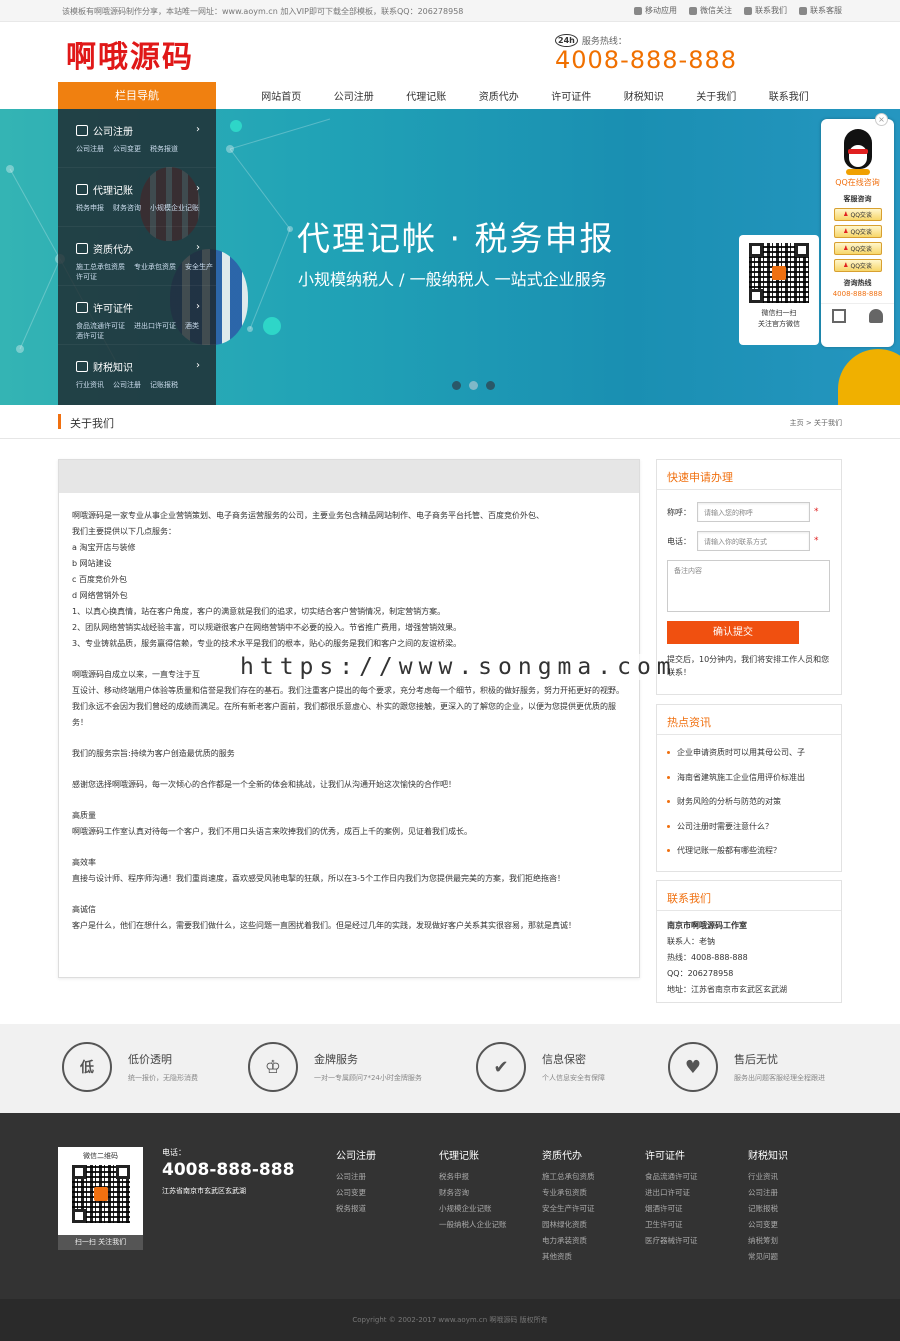  What do you see at coordinates (749, 896) in the screenshot?
I see `contact-title: 联系我们` at bounding box center [749, 896].